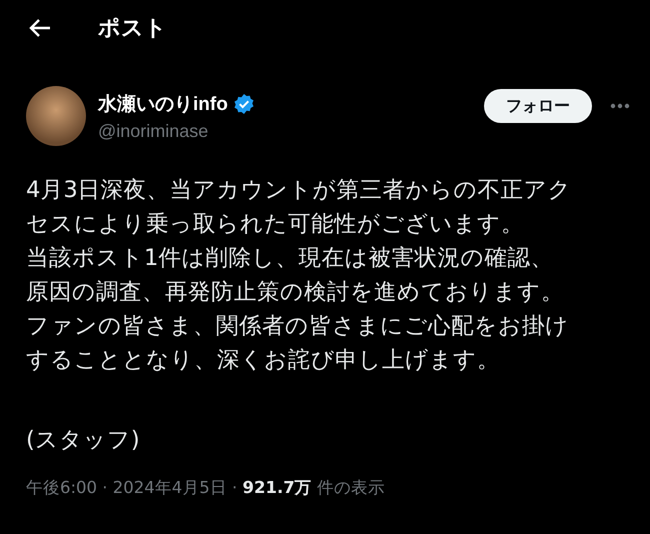  I want to click on account-name: 水瀬いのりinfo, so click(163, 103).